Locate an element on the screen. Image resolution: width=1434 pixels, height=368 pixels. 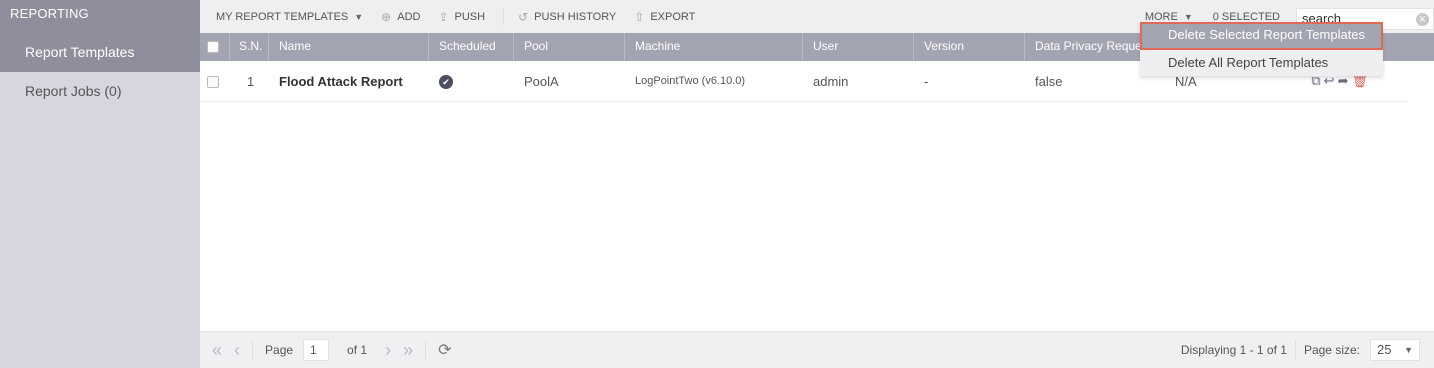
last-page-icon: » is located at coordinates (408, 350).